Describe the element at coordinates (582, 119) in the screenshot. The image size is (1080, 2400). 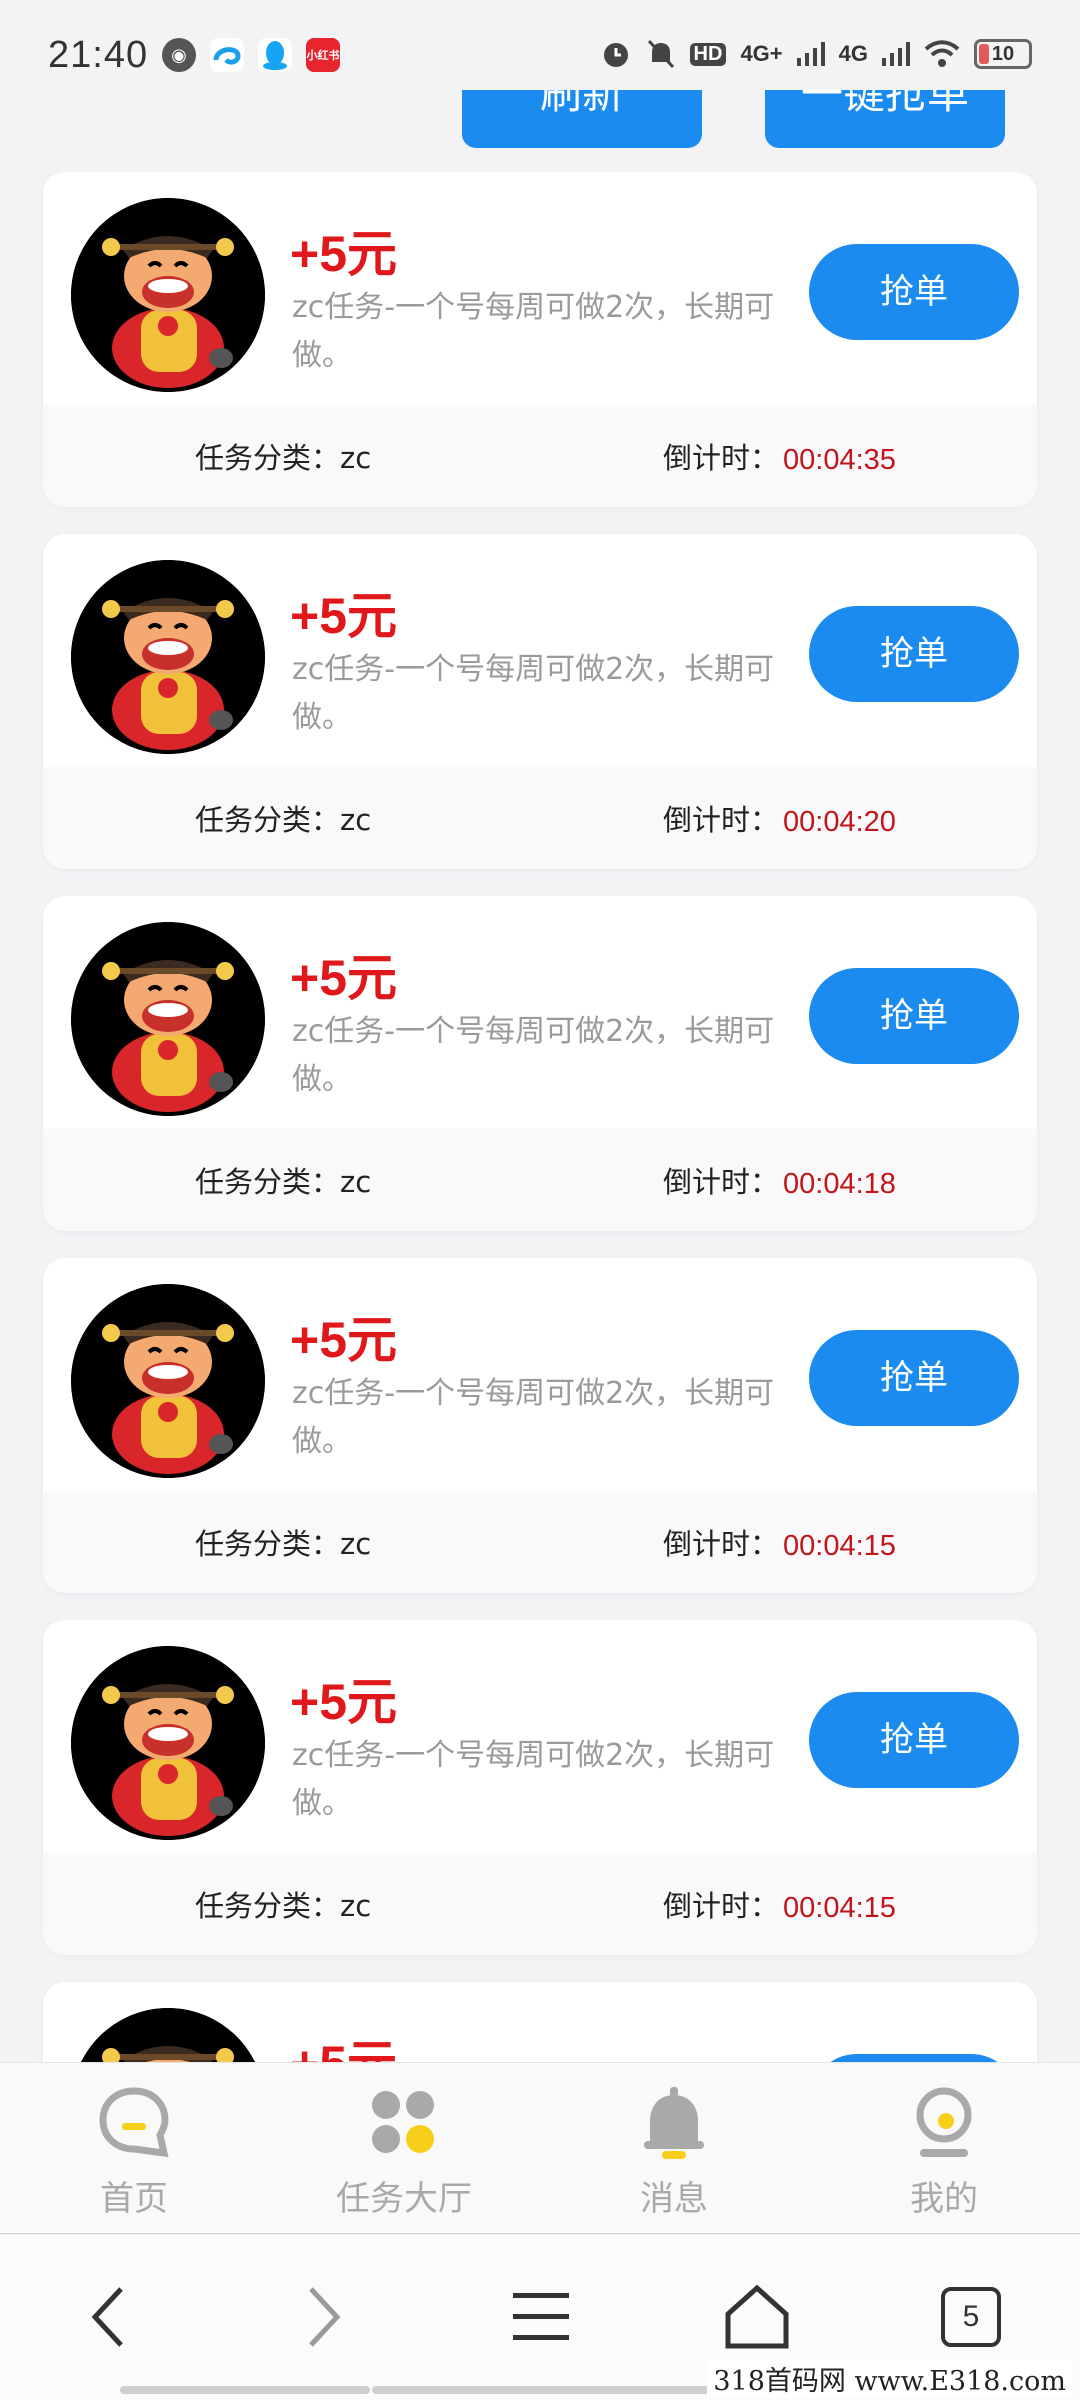
I see `refresh-button: 刷新` at that location.